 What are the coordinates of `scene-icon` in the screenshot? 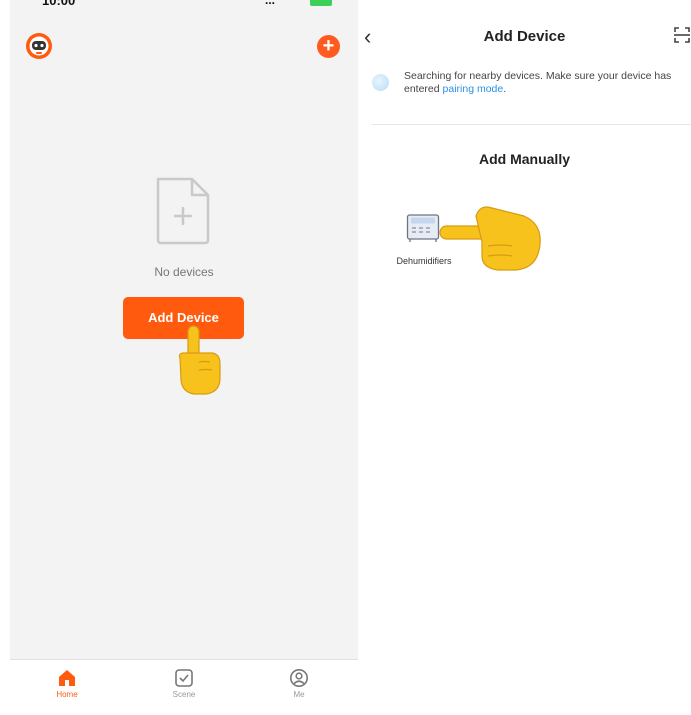 It's located at (184, 678).